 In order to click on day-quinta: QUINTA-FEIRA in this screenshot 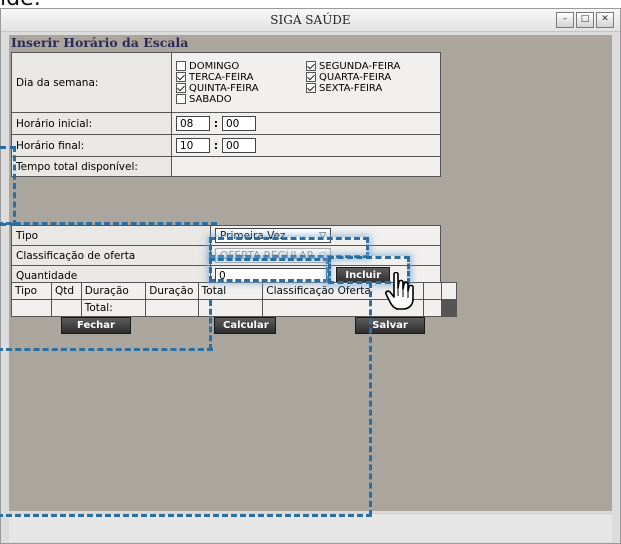, I will do `click(241, 88)`.